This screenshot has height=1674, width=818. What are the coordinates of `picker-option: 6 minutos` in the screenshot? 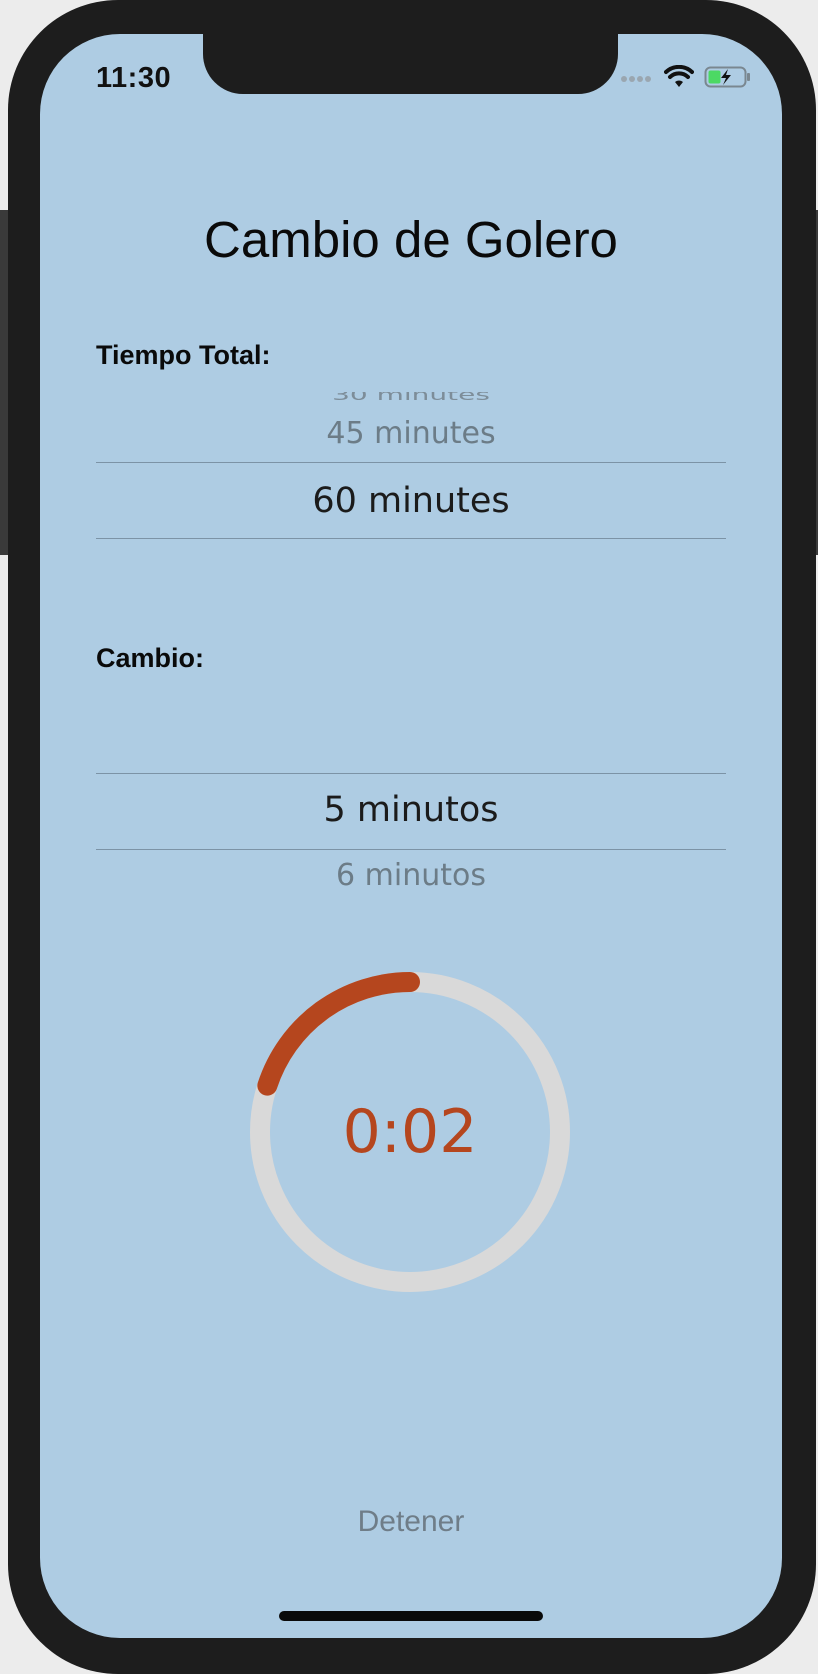 It's located at (411, 876).